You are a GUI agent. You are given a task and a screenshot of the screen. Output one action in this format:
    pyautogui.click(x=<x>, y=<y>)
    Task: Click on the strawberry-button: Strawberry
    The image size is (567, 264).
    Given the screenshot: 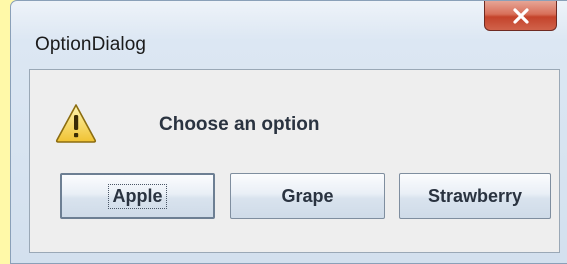 What is the action you would take?
    pyautogui.click(x=475, y=196)
    